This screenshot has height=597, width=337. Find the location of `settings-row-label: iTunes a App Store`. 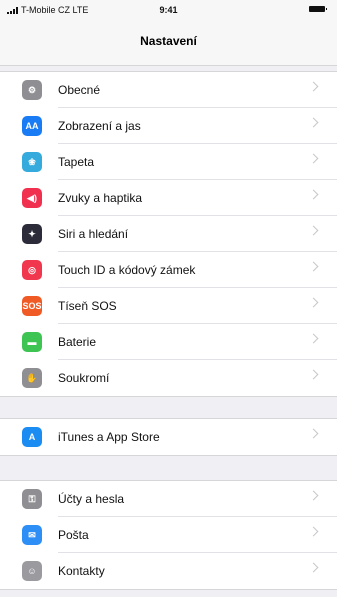

settings-row-label: iTunes a App Store is located at coordinates (109, 437).